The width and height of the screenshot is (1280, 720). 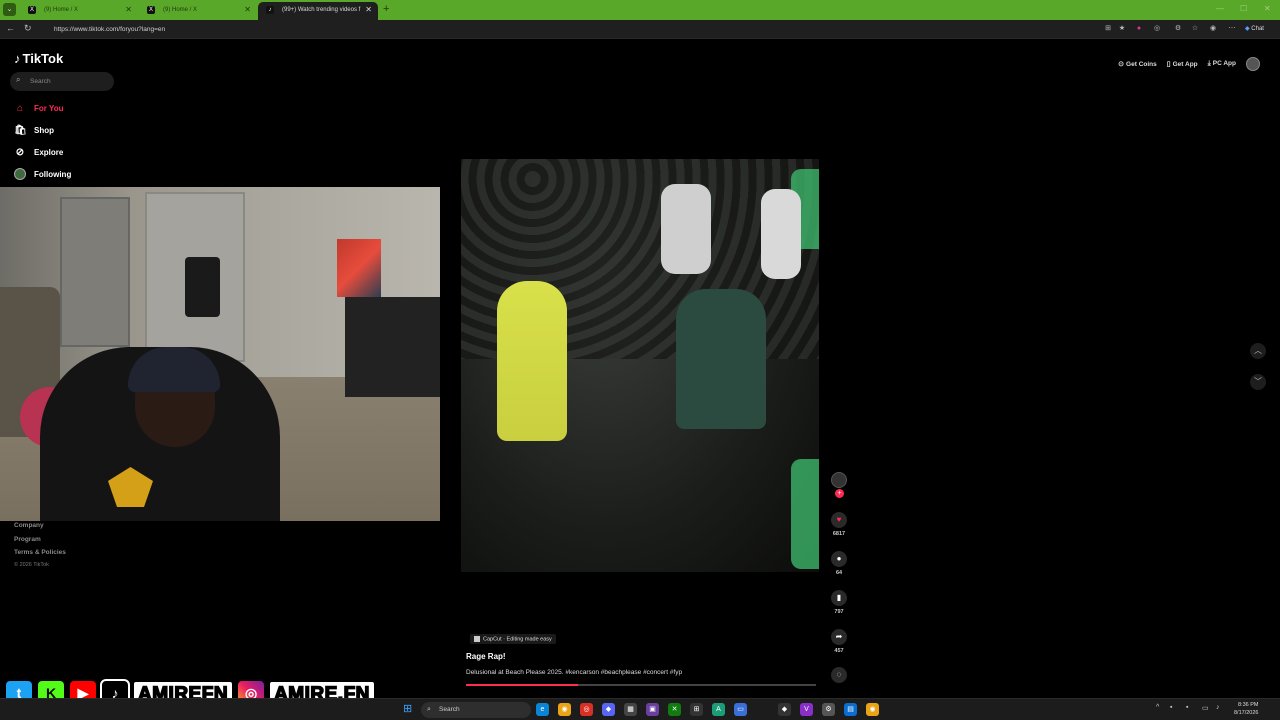 I want to click on extension-icon: ◎, so click(x=1157, y=29).